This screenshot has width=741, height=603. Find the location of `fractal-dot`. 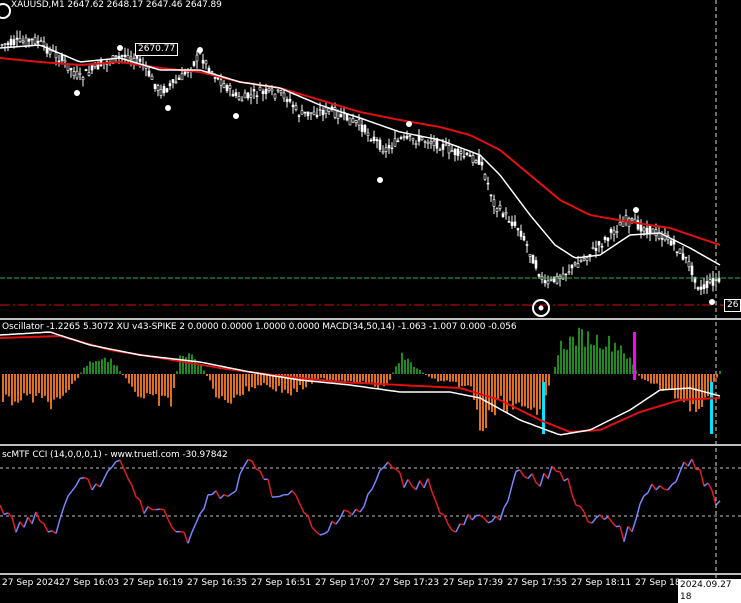

fractal-dot is located at coordinates (168, 108).